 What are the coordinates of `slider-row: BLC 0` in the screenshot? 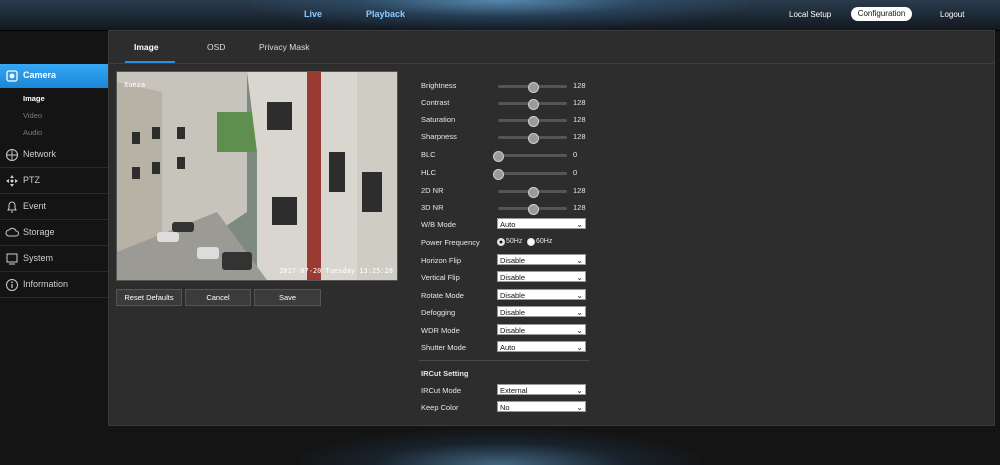 It's located at (506, 155).